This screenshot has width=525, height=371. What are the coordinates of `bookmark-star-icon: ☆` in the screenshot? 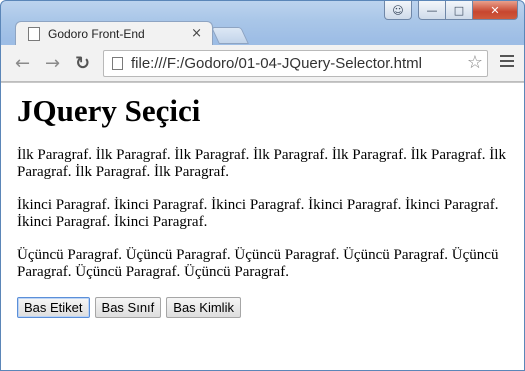 It's located at (475, 62).